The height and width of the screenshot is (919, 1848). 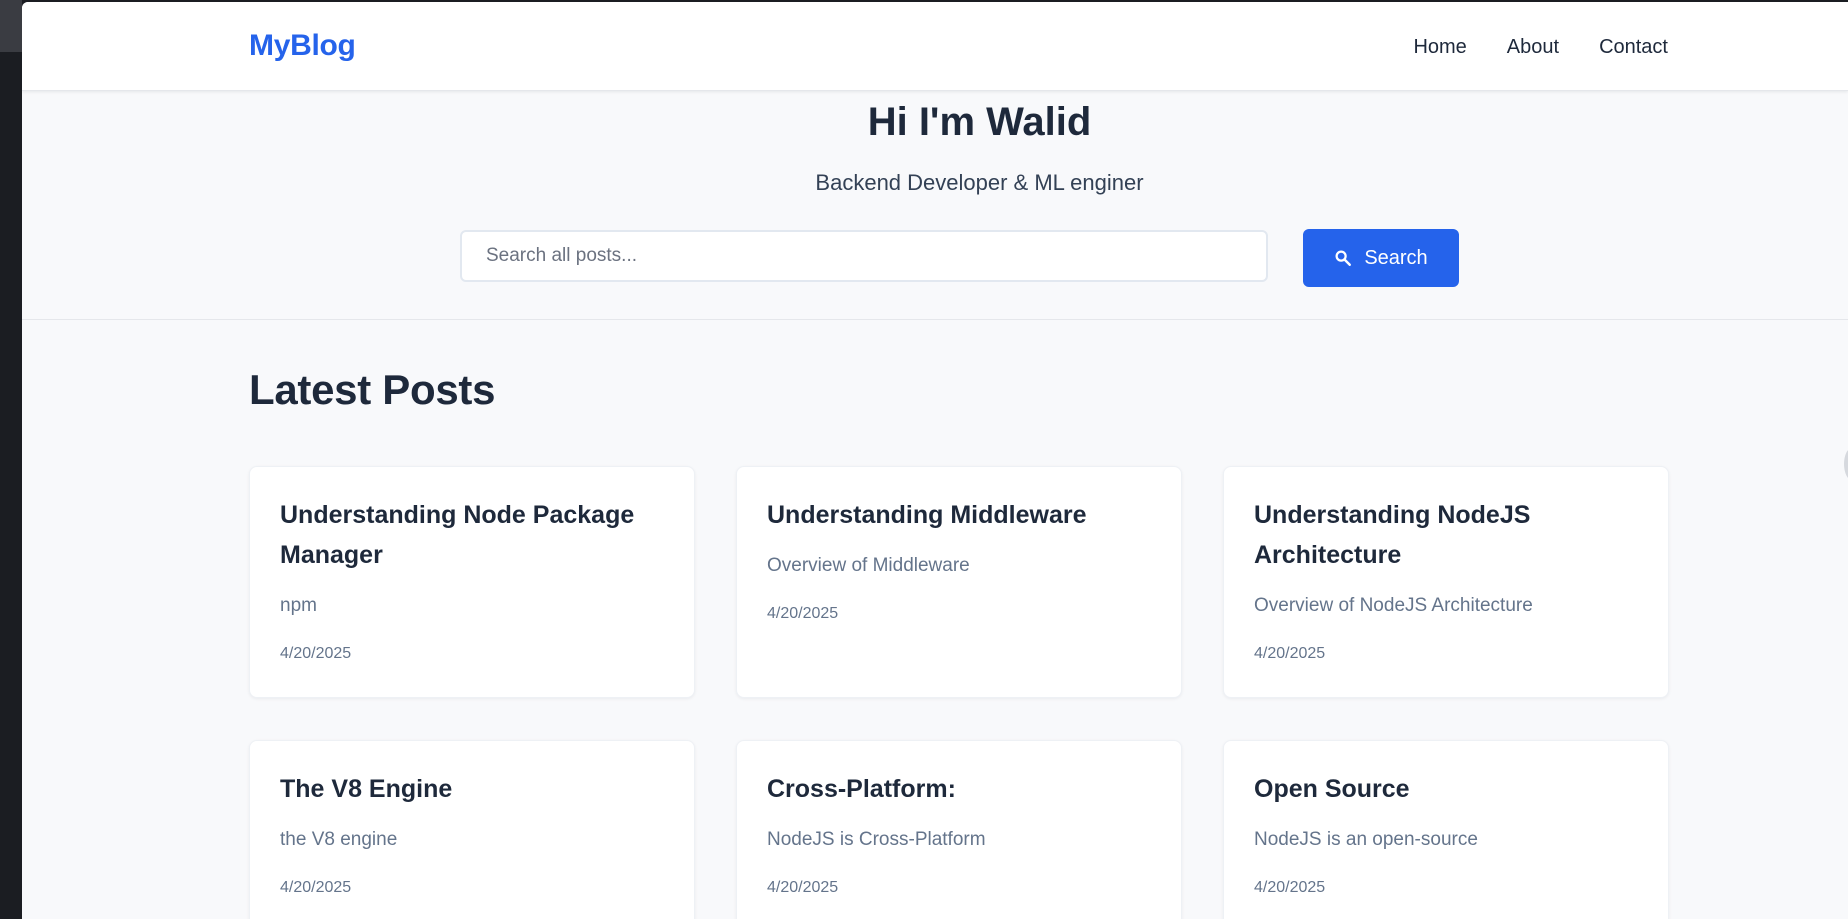 I want to click on post-title: Cross-Platform:, so click(x=962, y=789).